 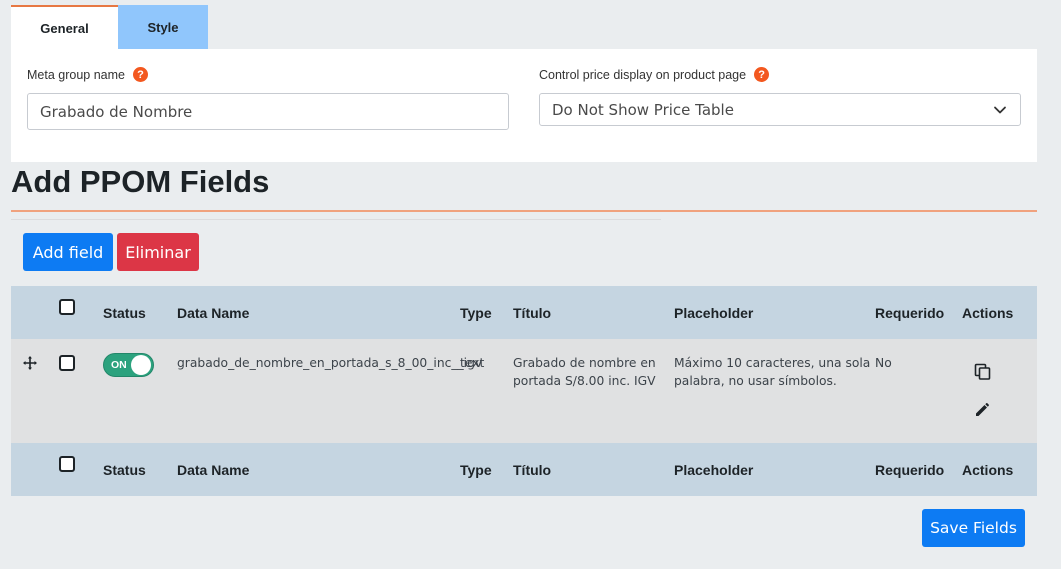 I want to click on price-display-label-row: Control price display on product page ?, so click(x=654, y=74).